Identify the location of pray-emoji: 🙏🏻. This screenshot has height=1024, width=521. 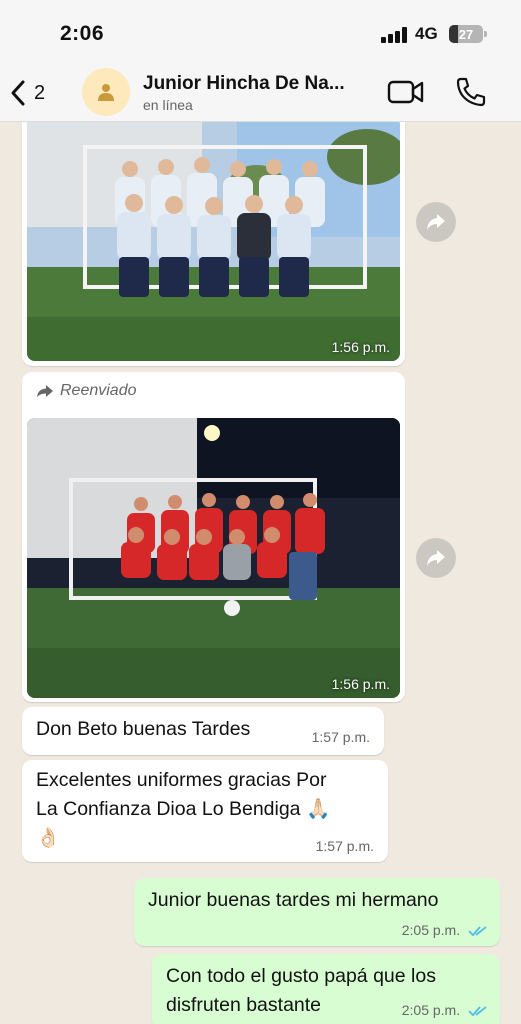
(318, 809).